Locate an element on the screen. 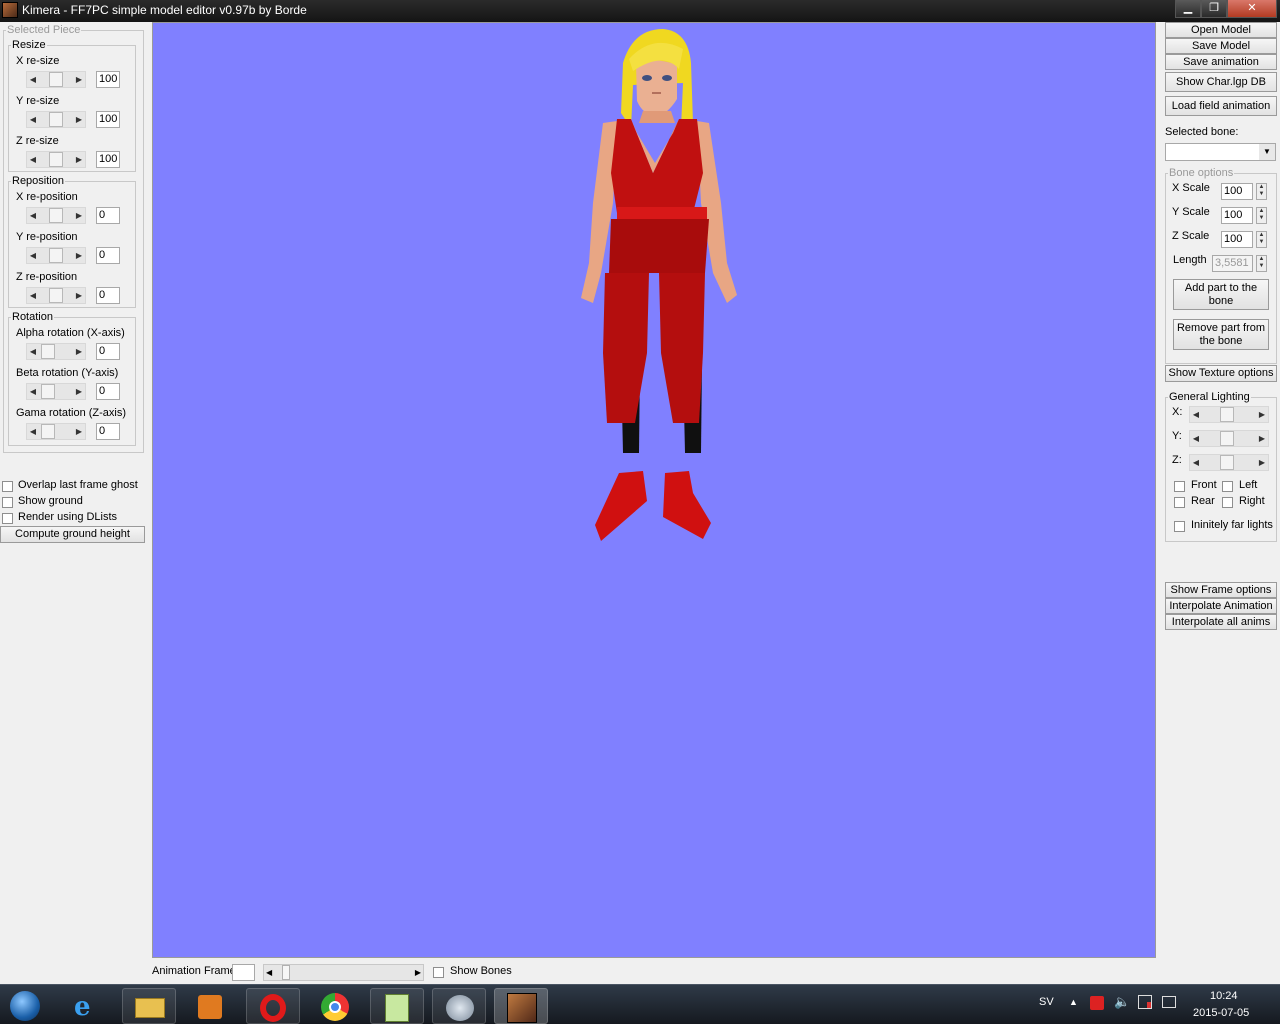  y-resize-field: 100 is located at coordinates (108, 119).